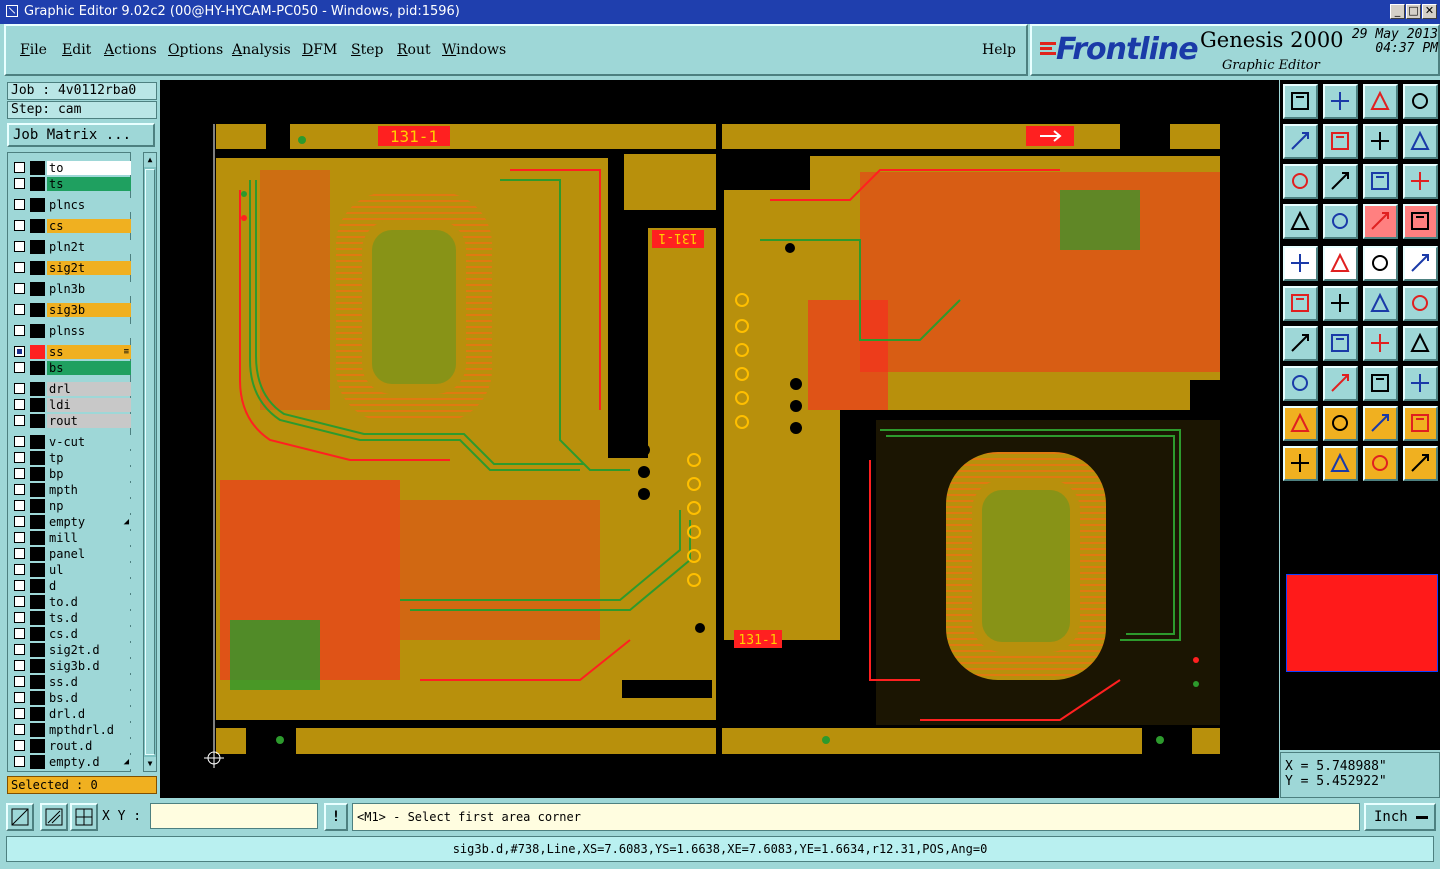 The width and height of the screenshot is (1440, 869). What do you see at coordinates (1380, 383) in the screenshot?
I see `break-button` at bounding box center [1380, 383].